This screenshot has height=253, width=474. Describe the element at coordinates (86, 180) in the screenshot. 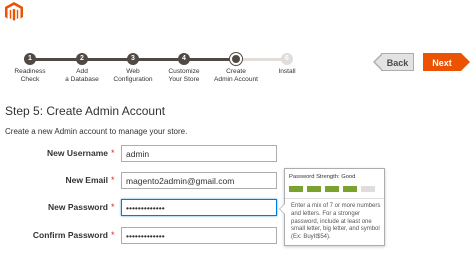

I see `email-label: New Email` at that location.